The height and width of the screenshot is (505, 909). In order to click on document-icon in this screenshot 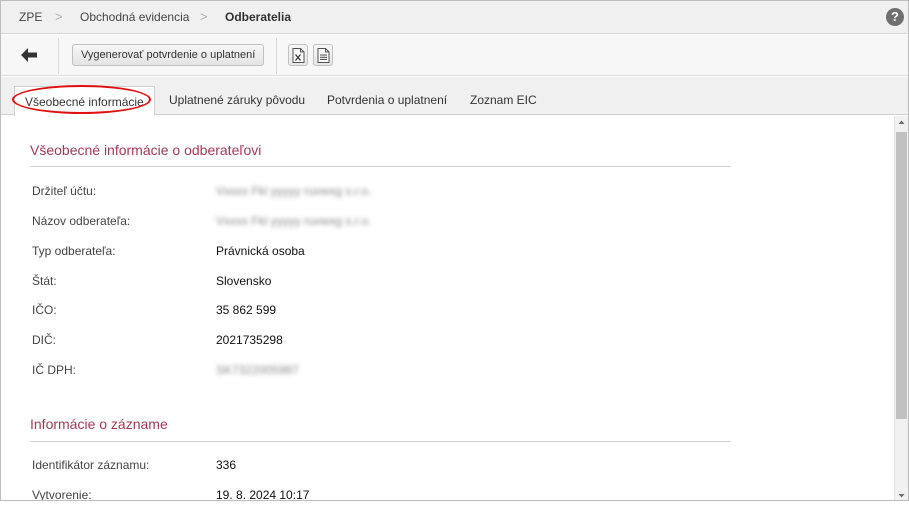, I will do `click(323, 55)`.